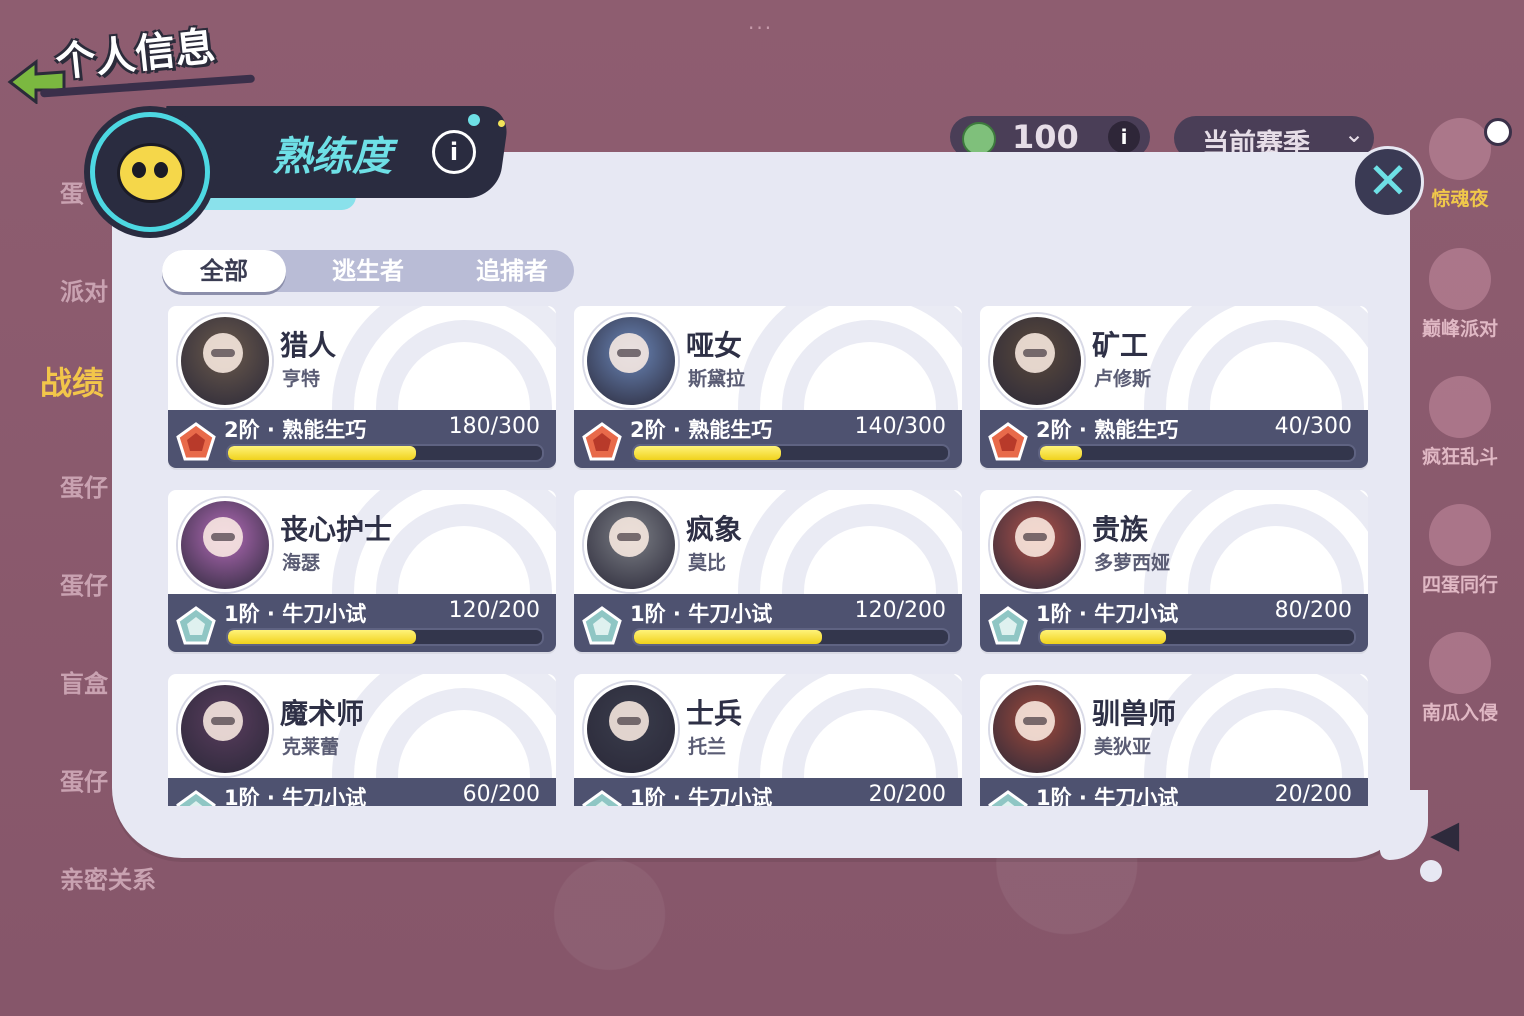  What do you see at coordinates (72, 191) in the screenshot?
I see `side-item-0: 蛋` at bounding box center [72, 191].